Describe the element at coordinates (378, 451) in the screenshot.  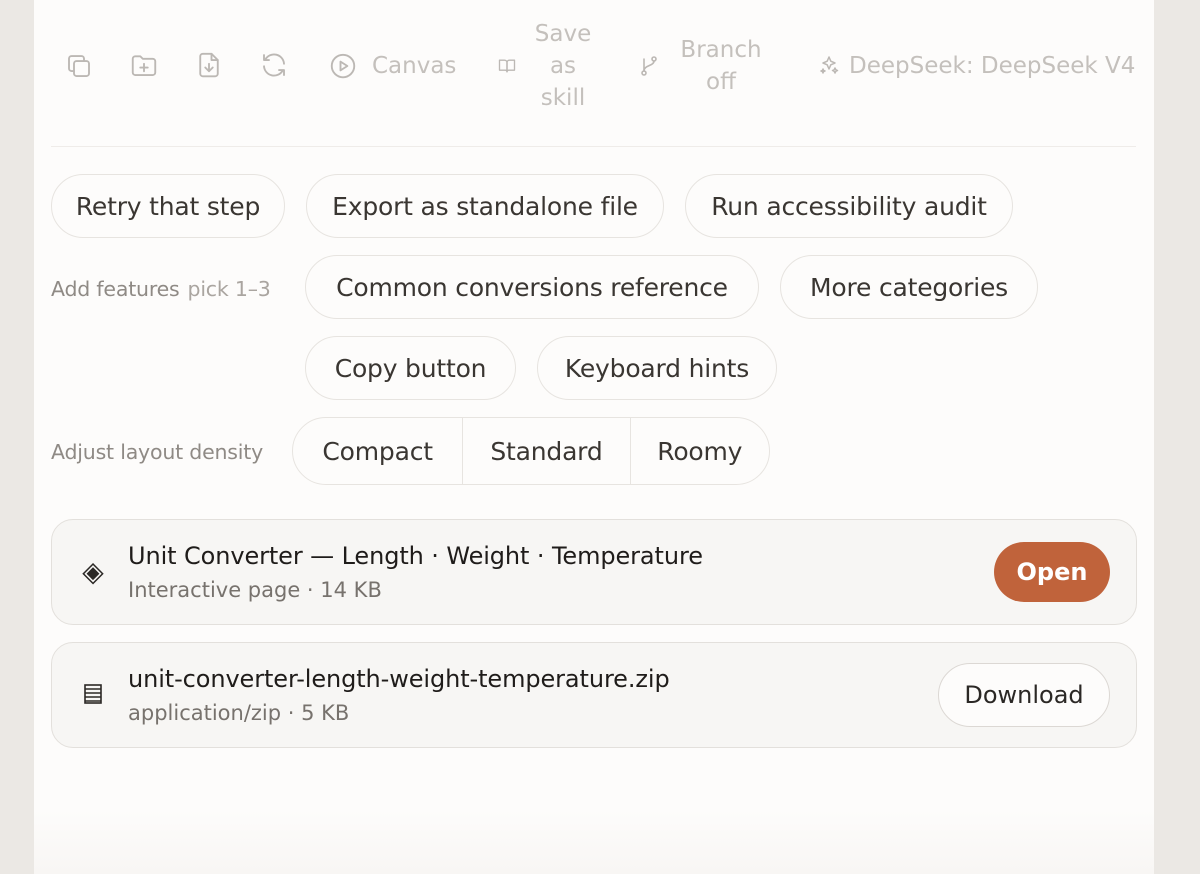
I see `density-compact: Compact` at that location.